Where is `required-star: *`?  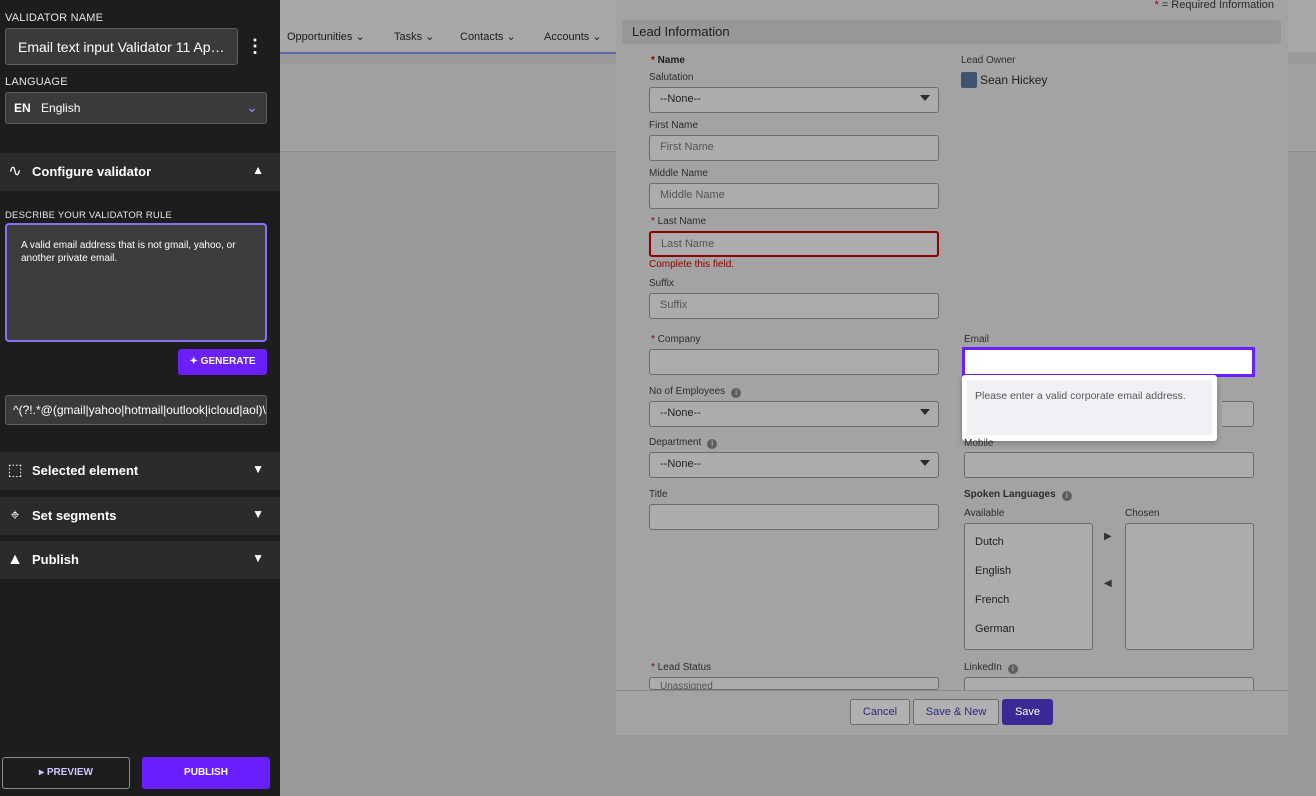 required-star: * is located at coordinates (1158, 5).